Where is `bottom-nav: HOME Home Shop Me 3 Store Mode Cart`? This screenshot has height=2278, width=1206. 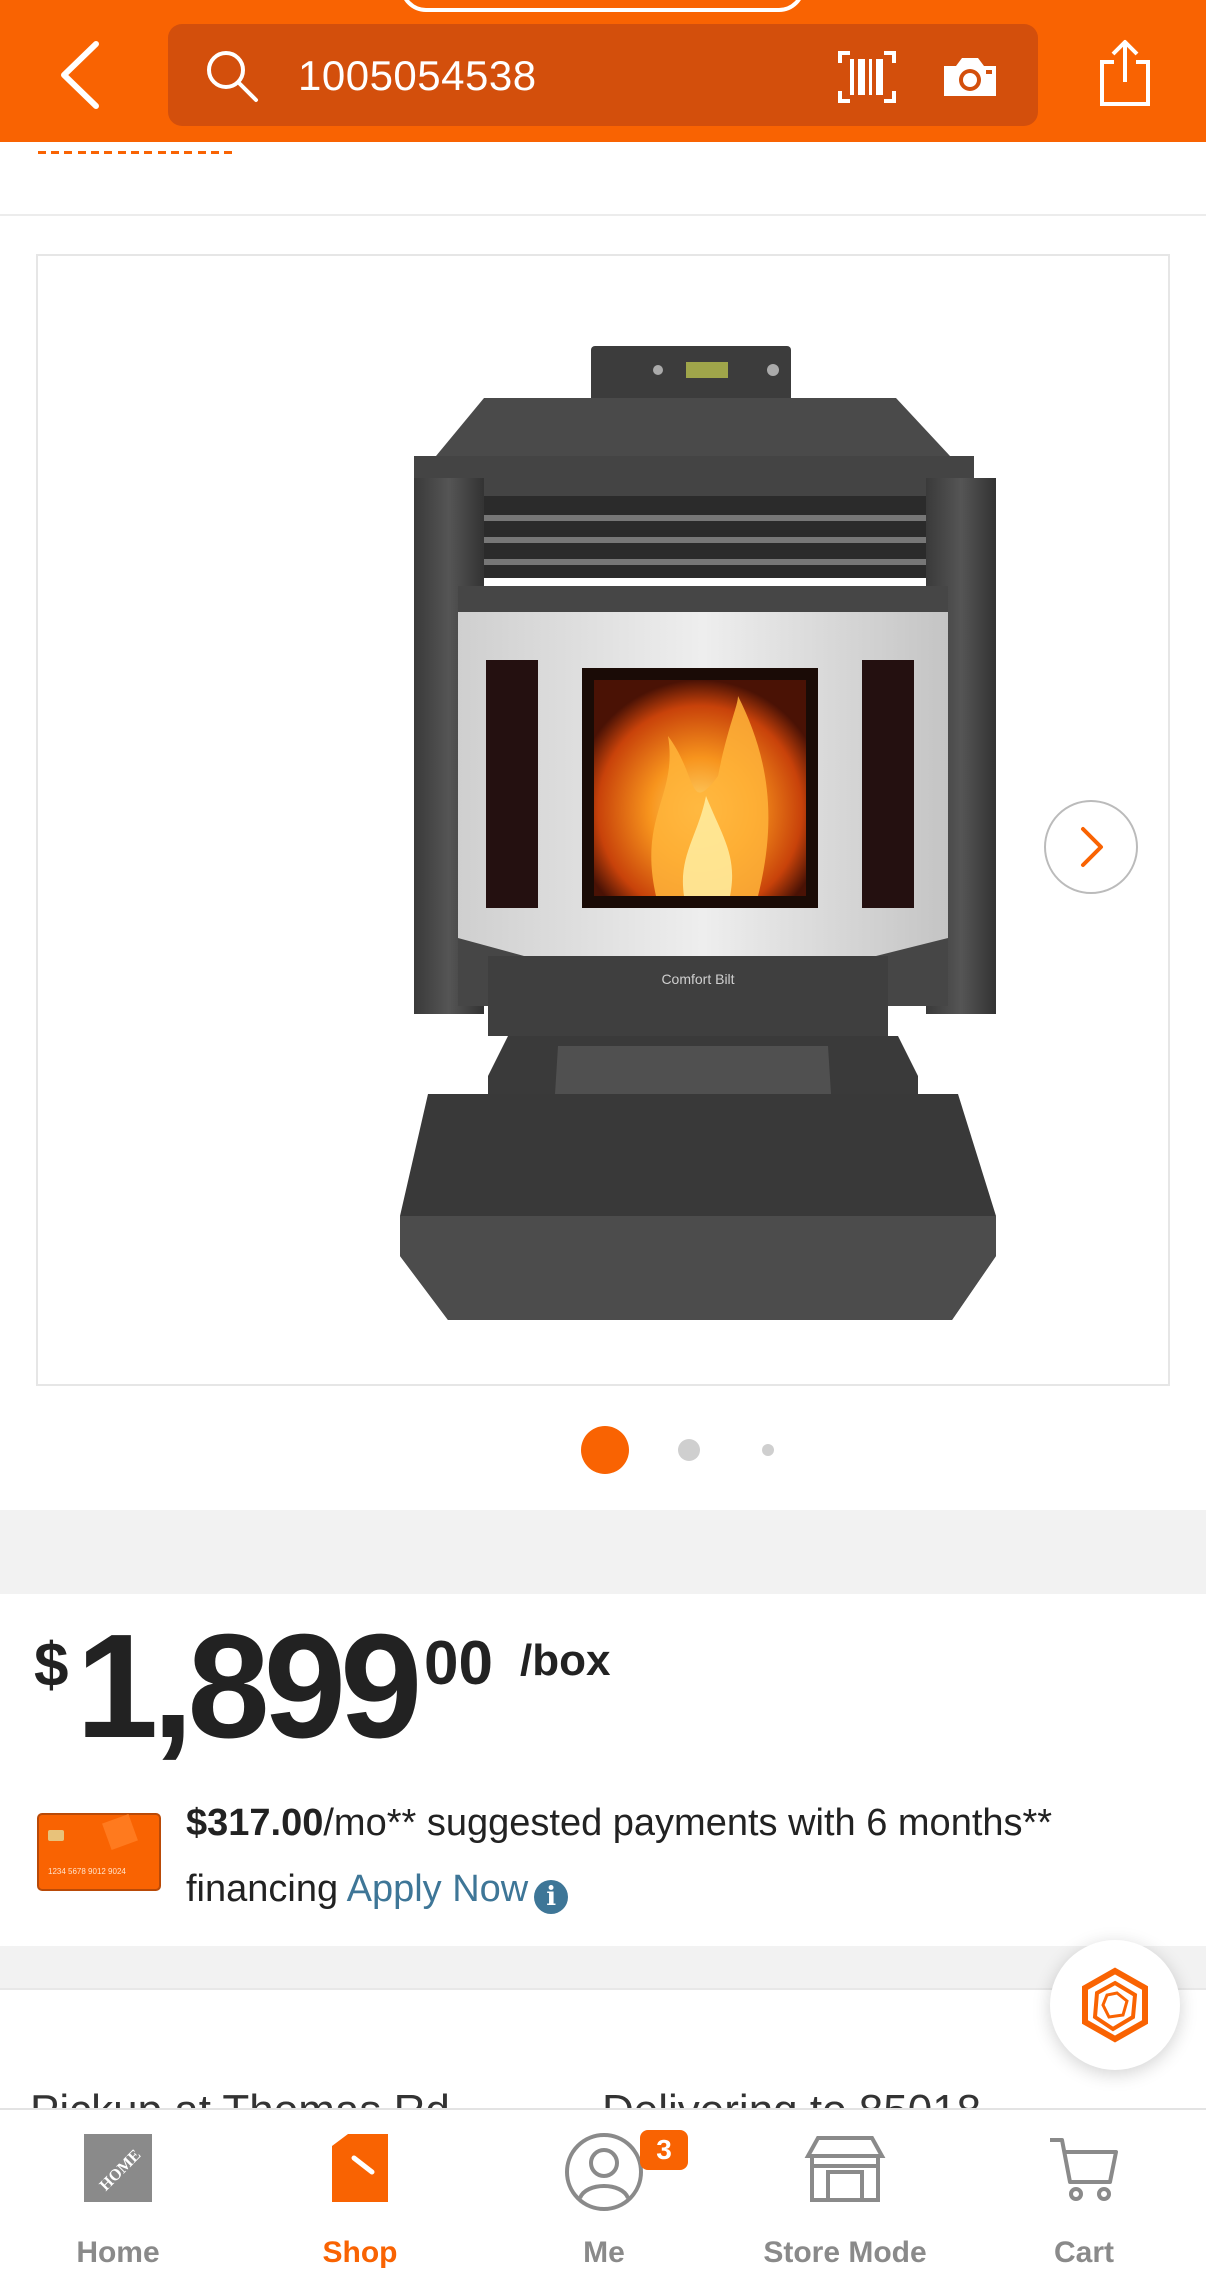 bottom-nav: HOME Home Shop Me 3 Store Mode Cart is located at coordinates (603, 2193).